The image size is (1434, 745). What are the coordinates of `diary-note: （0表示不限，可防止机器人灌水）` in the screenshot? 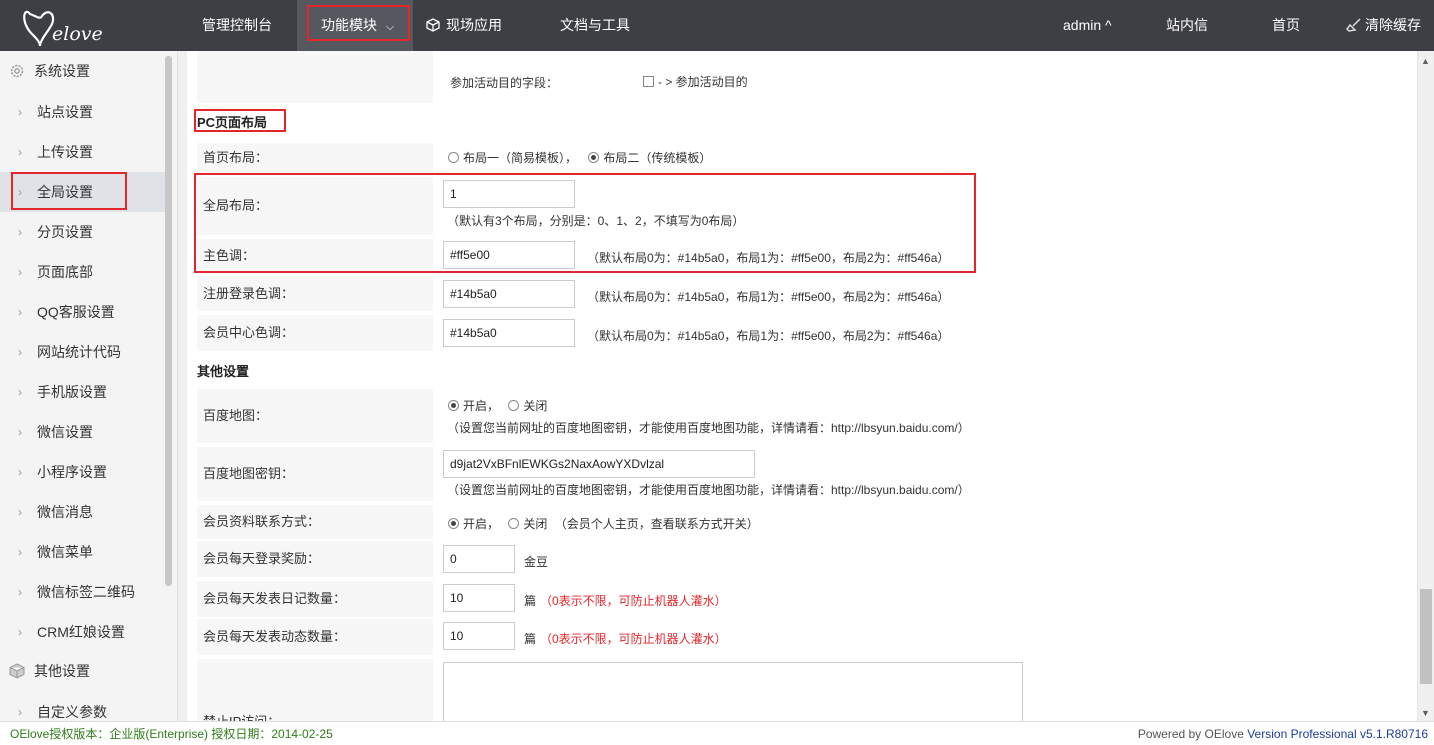 It's located at (633, 601).